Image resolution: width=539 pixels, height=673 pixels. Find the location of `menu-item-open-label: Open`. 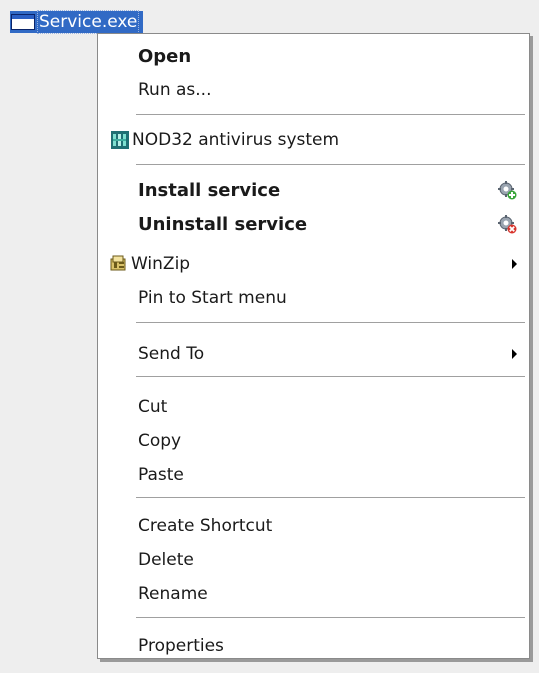

menu-item-open-label: Open is located at coordinates (165, 56).